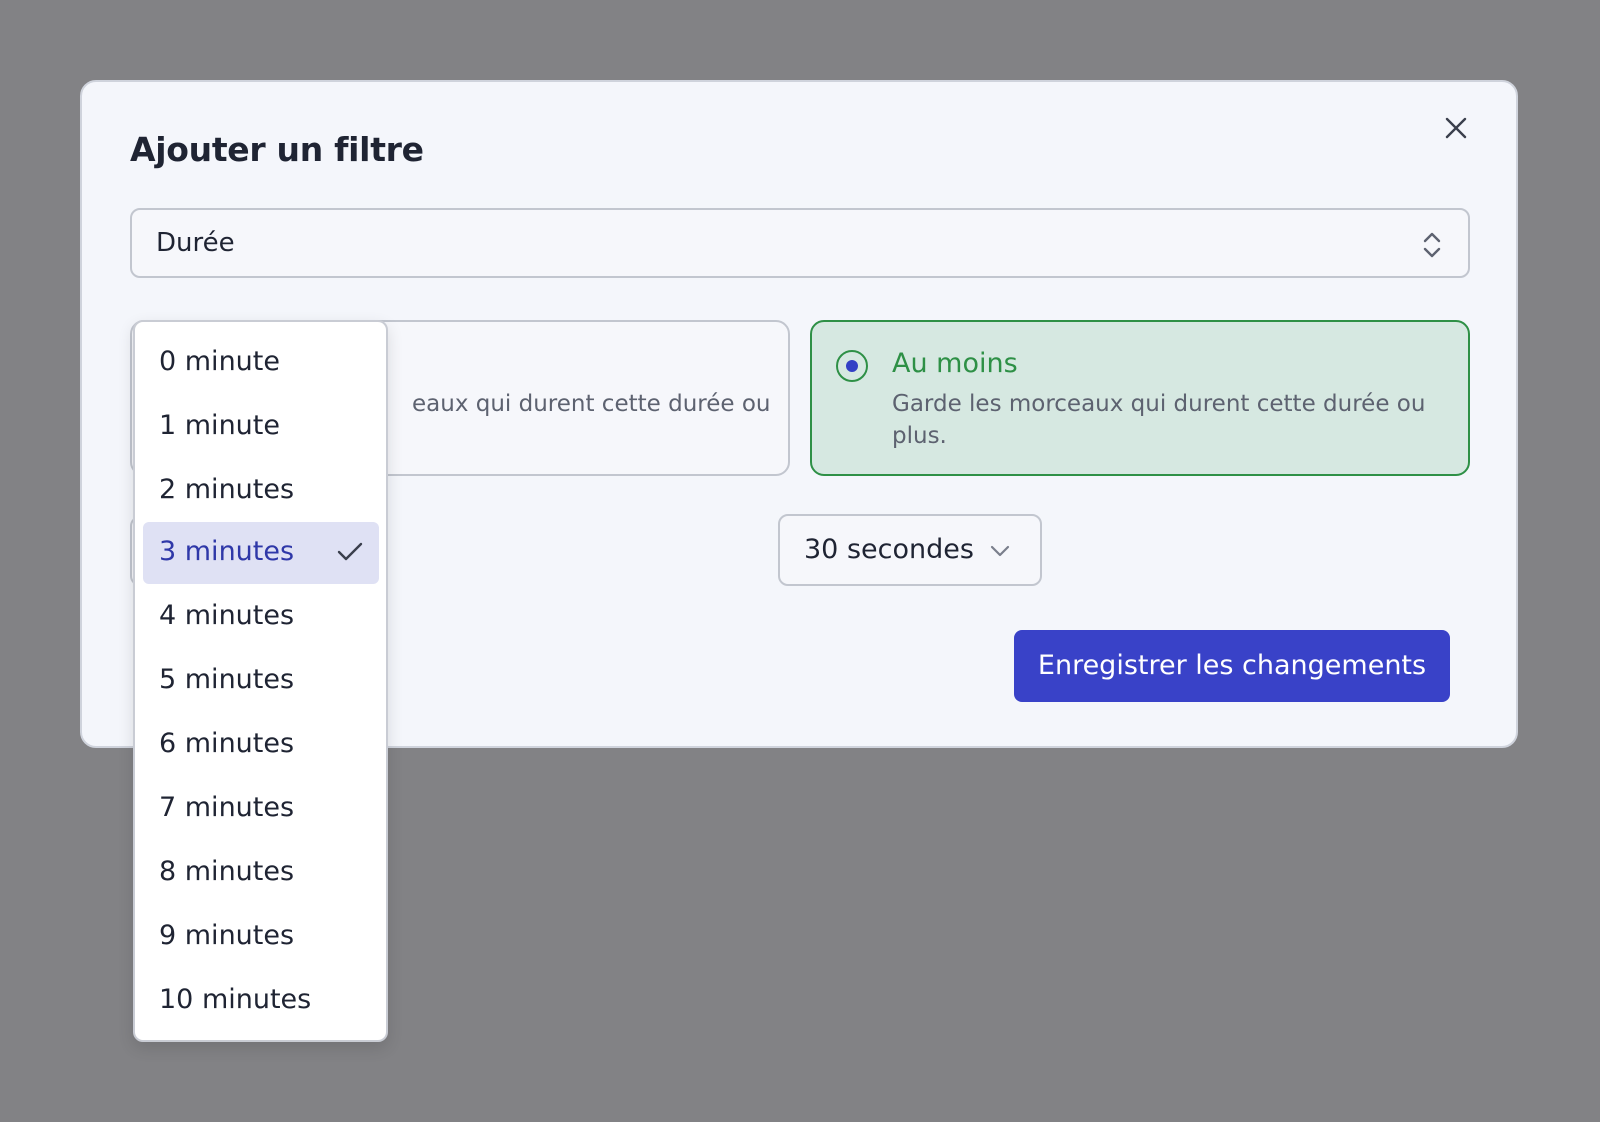 This screenshot has height=1122, width=1600. I want to click on dropdown-item-6-minutes: 6 minutes, so click(261, 745).